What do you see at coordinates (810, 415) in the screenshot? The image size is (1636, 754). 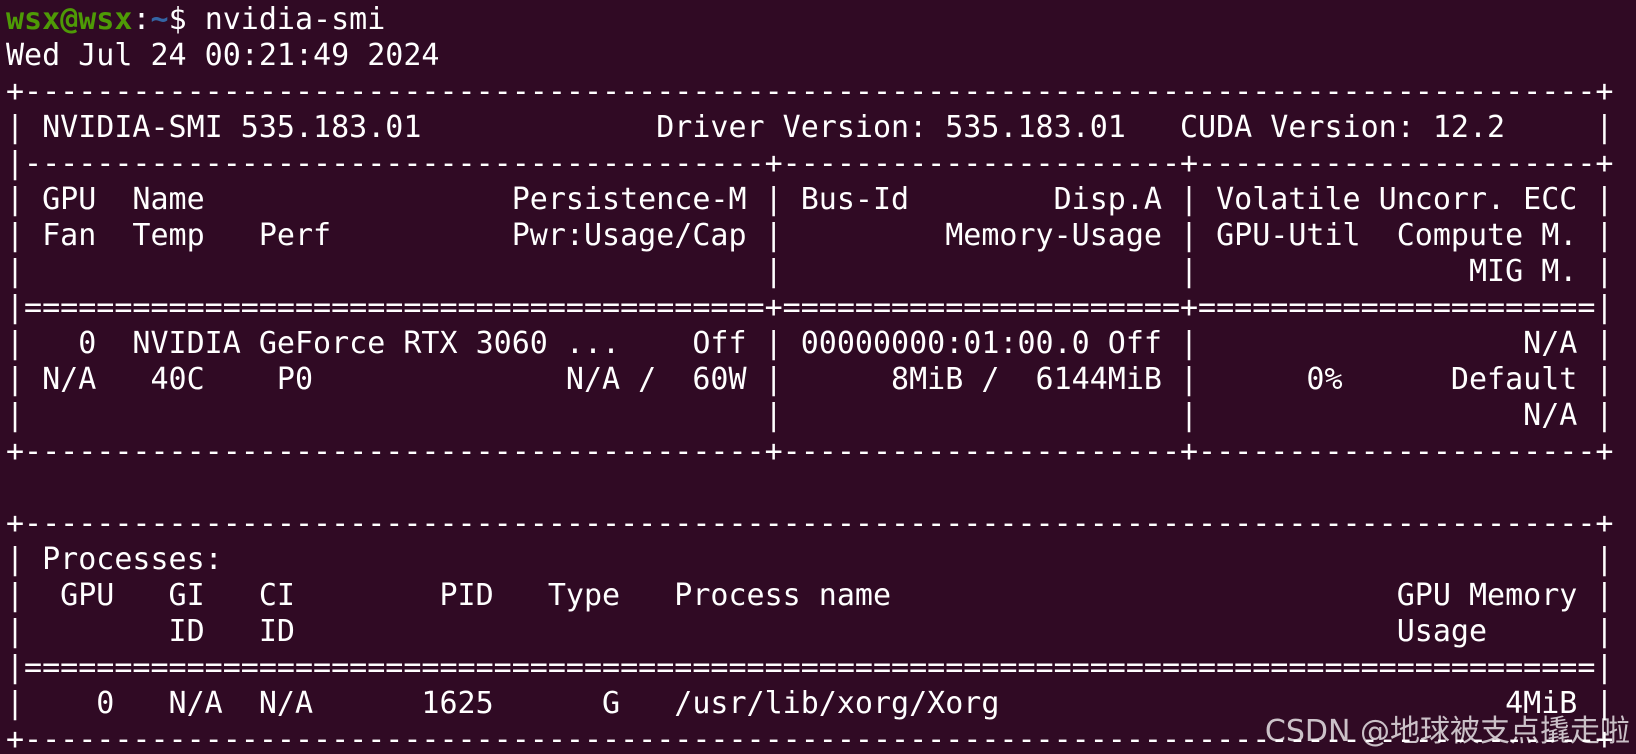 I see `output-line-gpu-row-3: | | | N/A |` at bounding box center [810, 415].